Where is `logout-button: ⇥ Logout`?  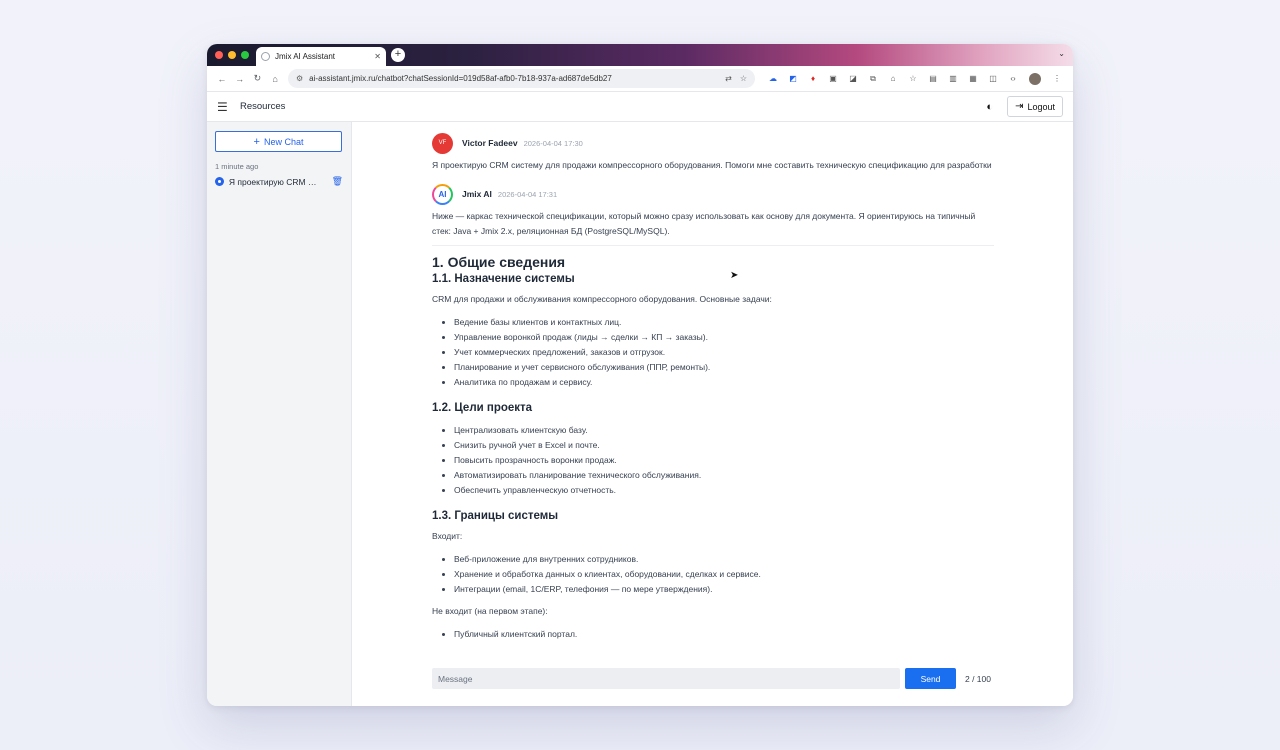
logout-button: ⇥ Logout is located at coordinates (1035, 106).